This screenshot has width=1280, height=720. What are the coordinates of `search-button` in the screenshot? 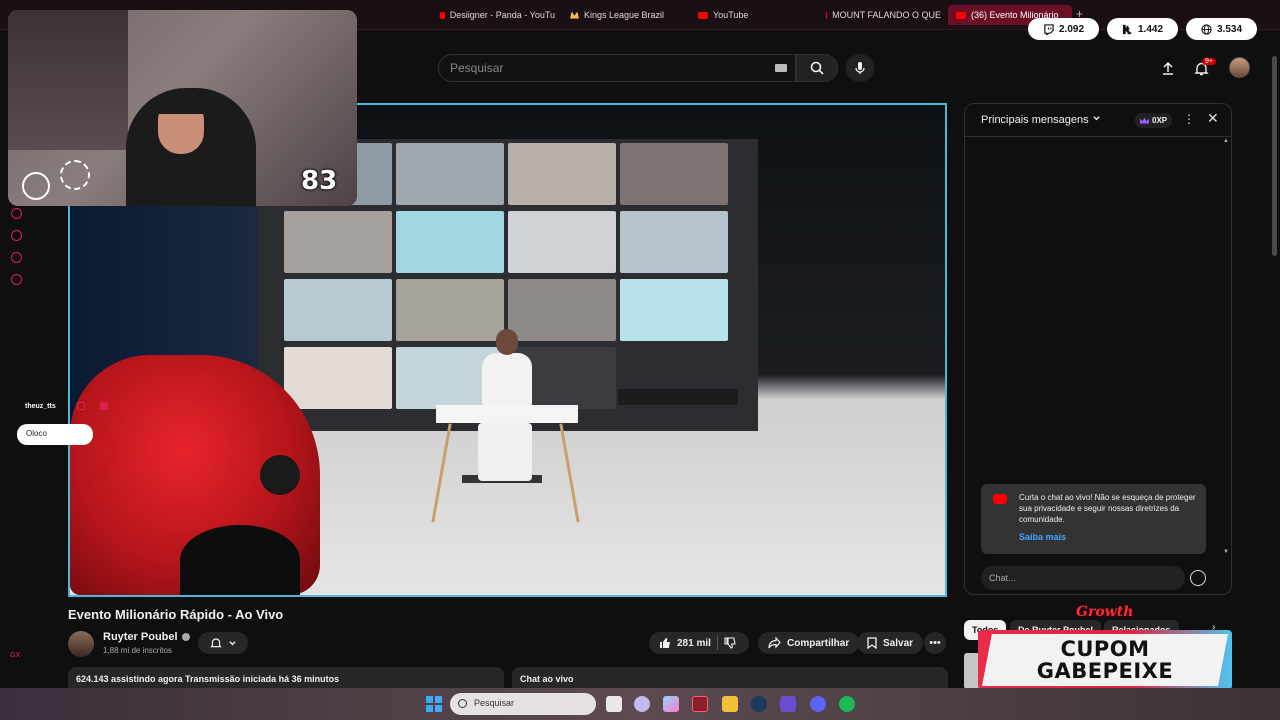 It's located at (817, 68).